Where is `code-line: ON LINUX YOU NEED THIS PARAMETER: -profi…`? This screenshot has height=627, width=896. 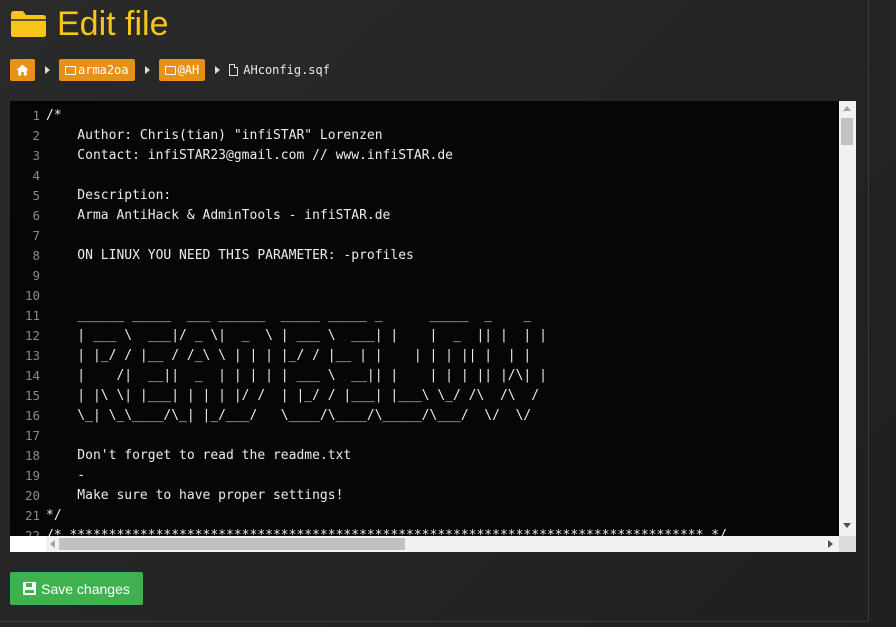 code-line: ON LINUX YOU NEED THIS PARAMETER: -profi… is located at coordinates (442, 256).